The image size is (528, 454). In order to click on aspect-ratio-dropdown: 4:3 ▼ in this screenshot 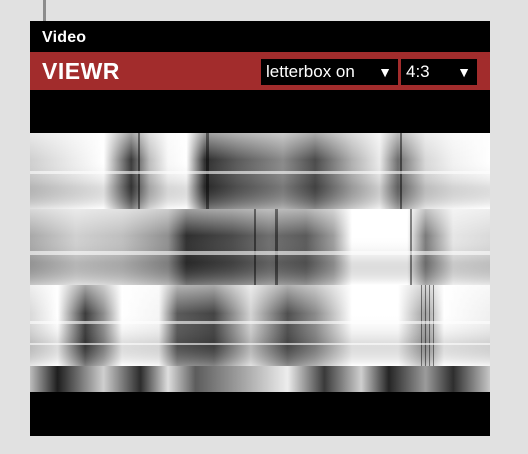, I will do `click(439, 72)`.